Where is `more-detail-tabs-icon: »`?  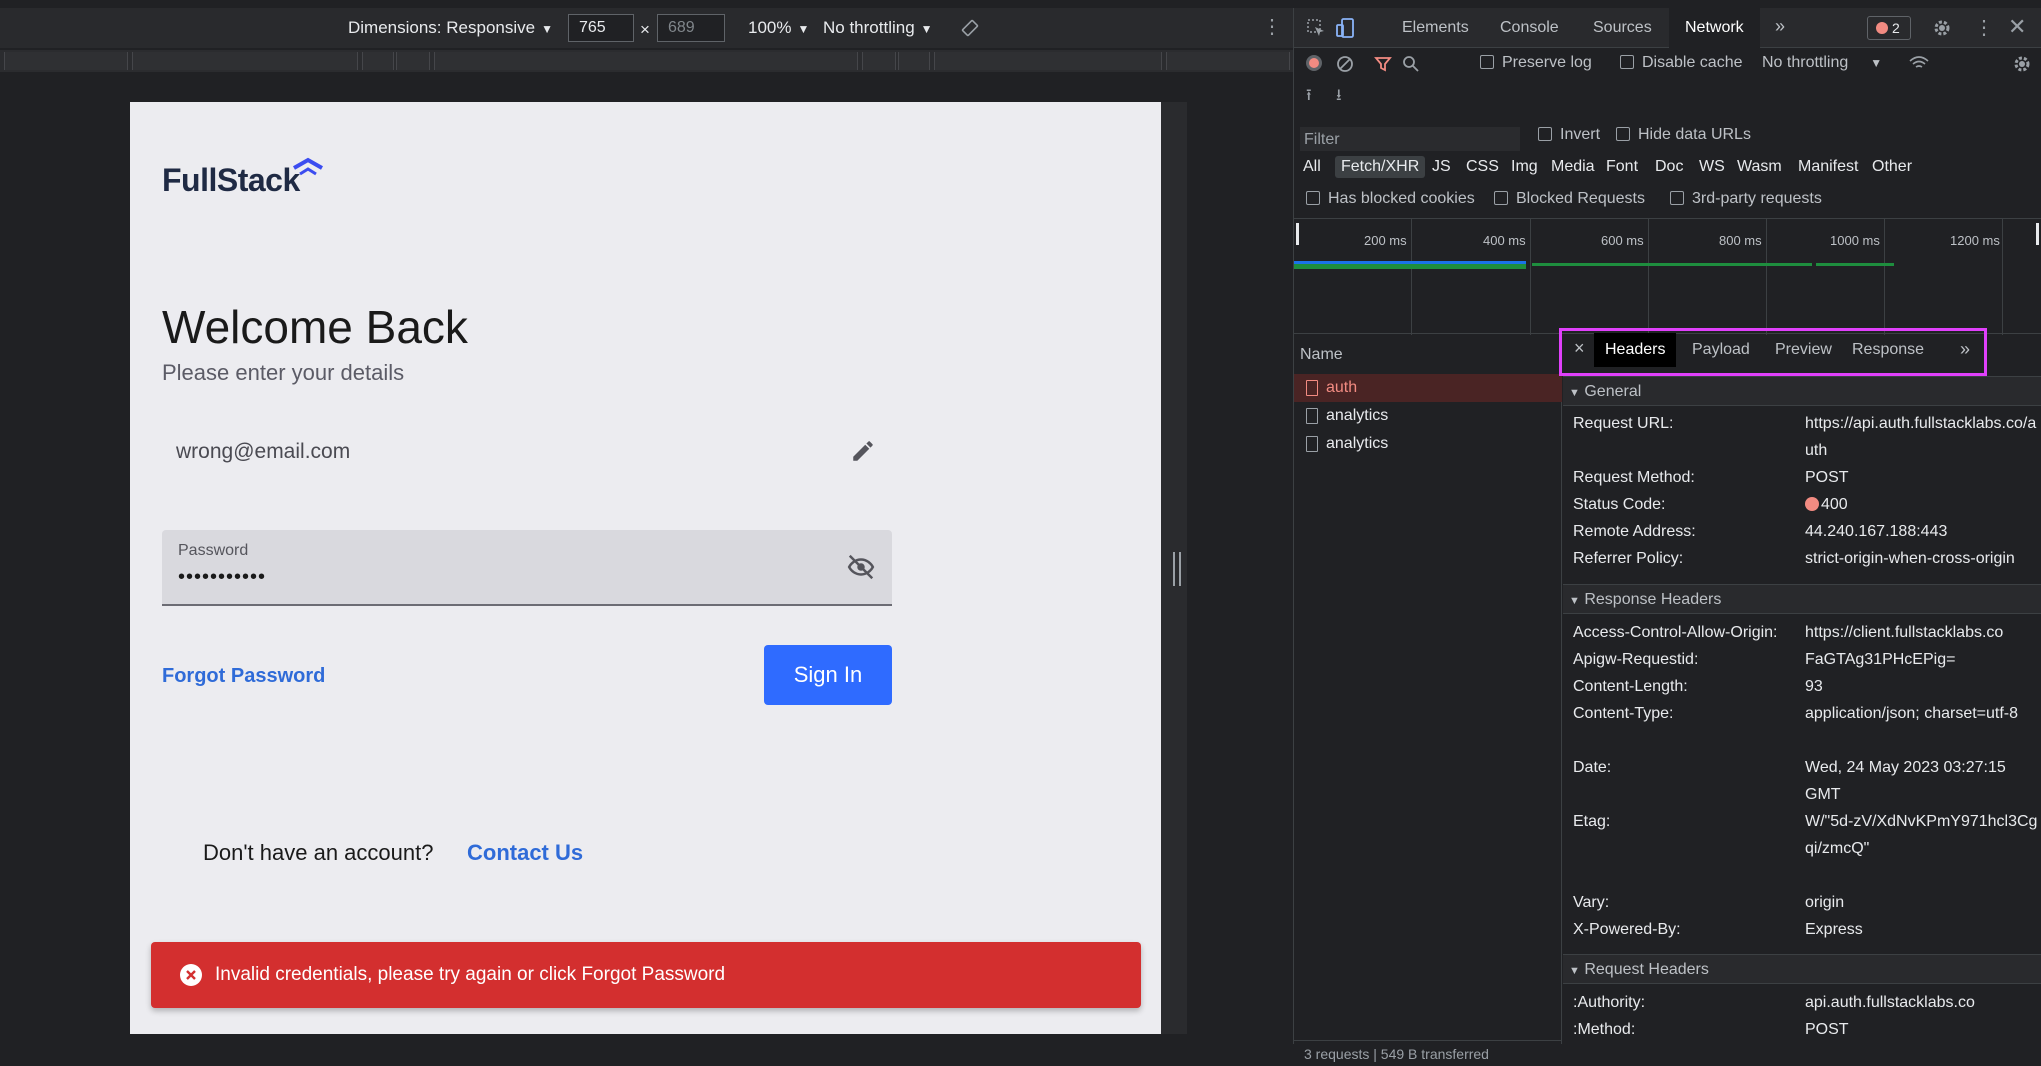 more-detail-tabs-icon: » is located at coordinates (1965, 349).